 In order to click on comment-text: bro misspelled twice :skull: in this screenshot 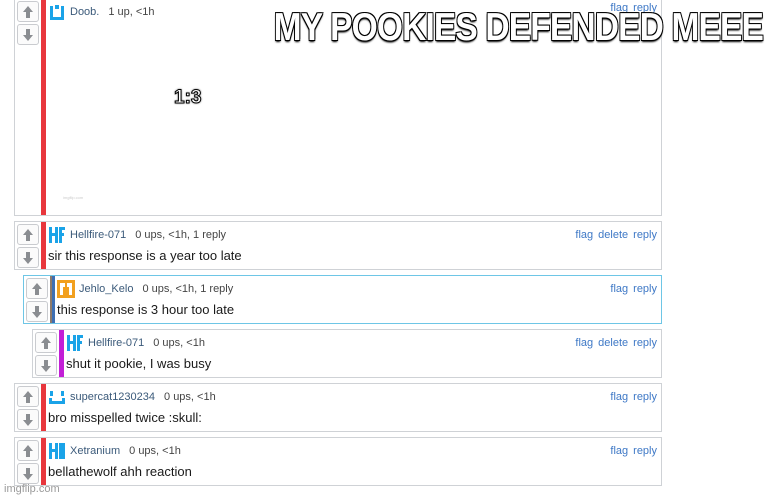, I will do `click(125, 417)`.